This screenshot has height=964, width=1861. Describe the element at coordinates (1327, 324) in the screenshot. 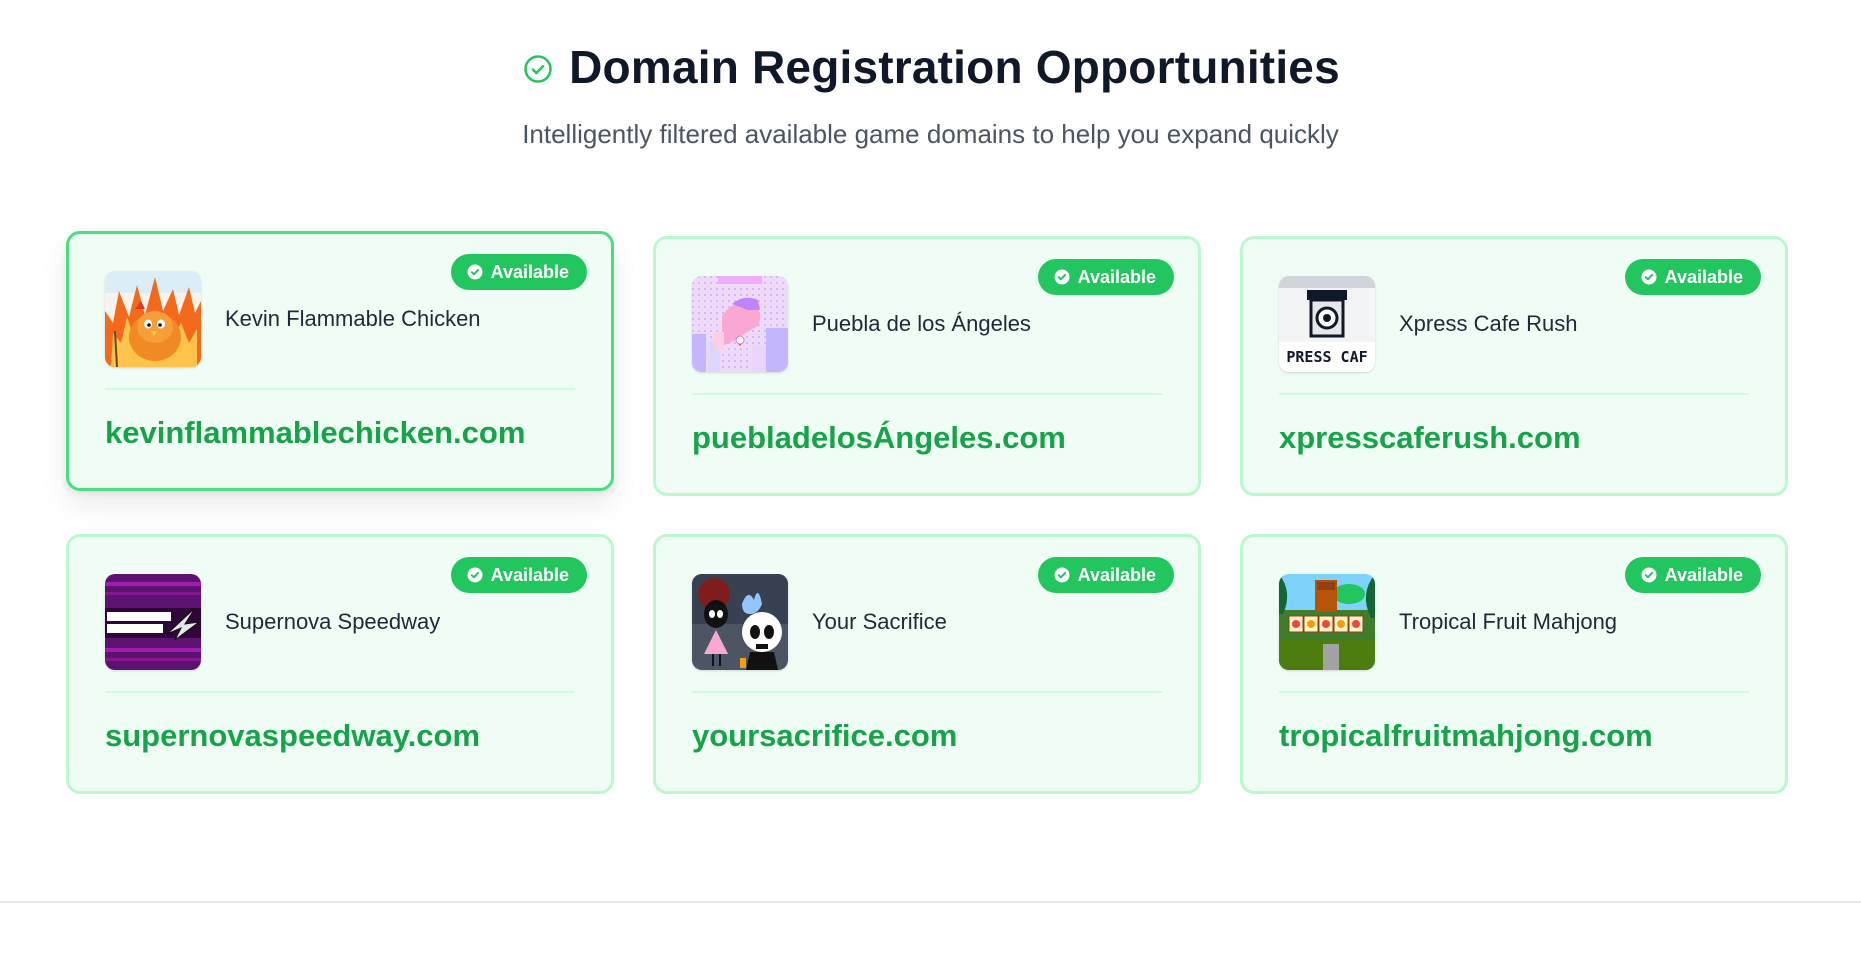

I see `coffee-cup-pixel-thumbnail: PRESS CAF` at that location.